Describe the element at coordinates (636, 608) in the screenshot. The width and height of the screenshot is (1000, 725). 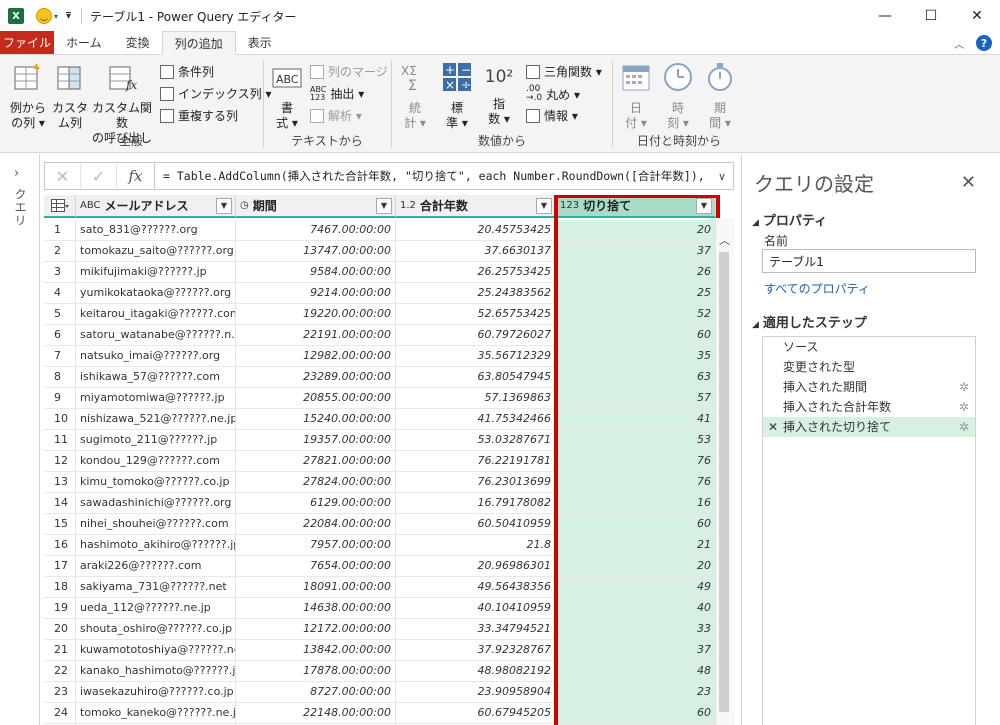
I see `rounddown-cell: 40` at that location.